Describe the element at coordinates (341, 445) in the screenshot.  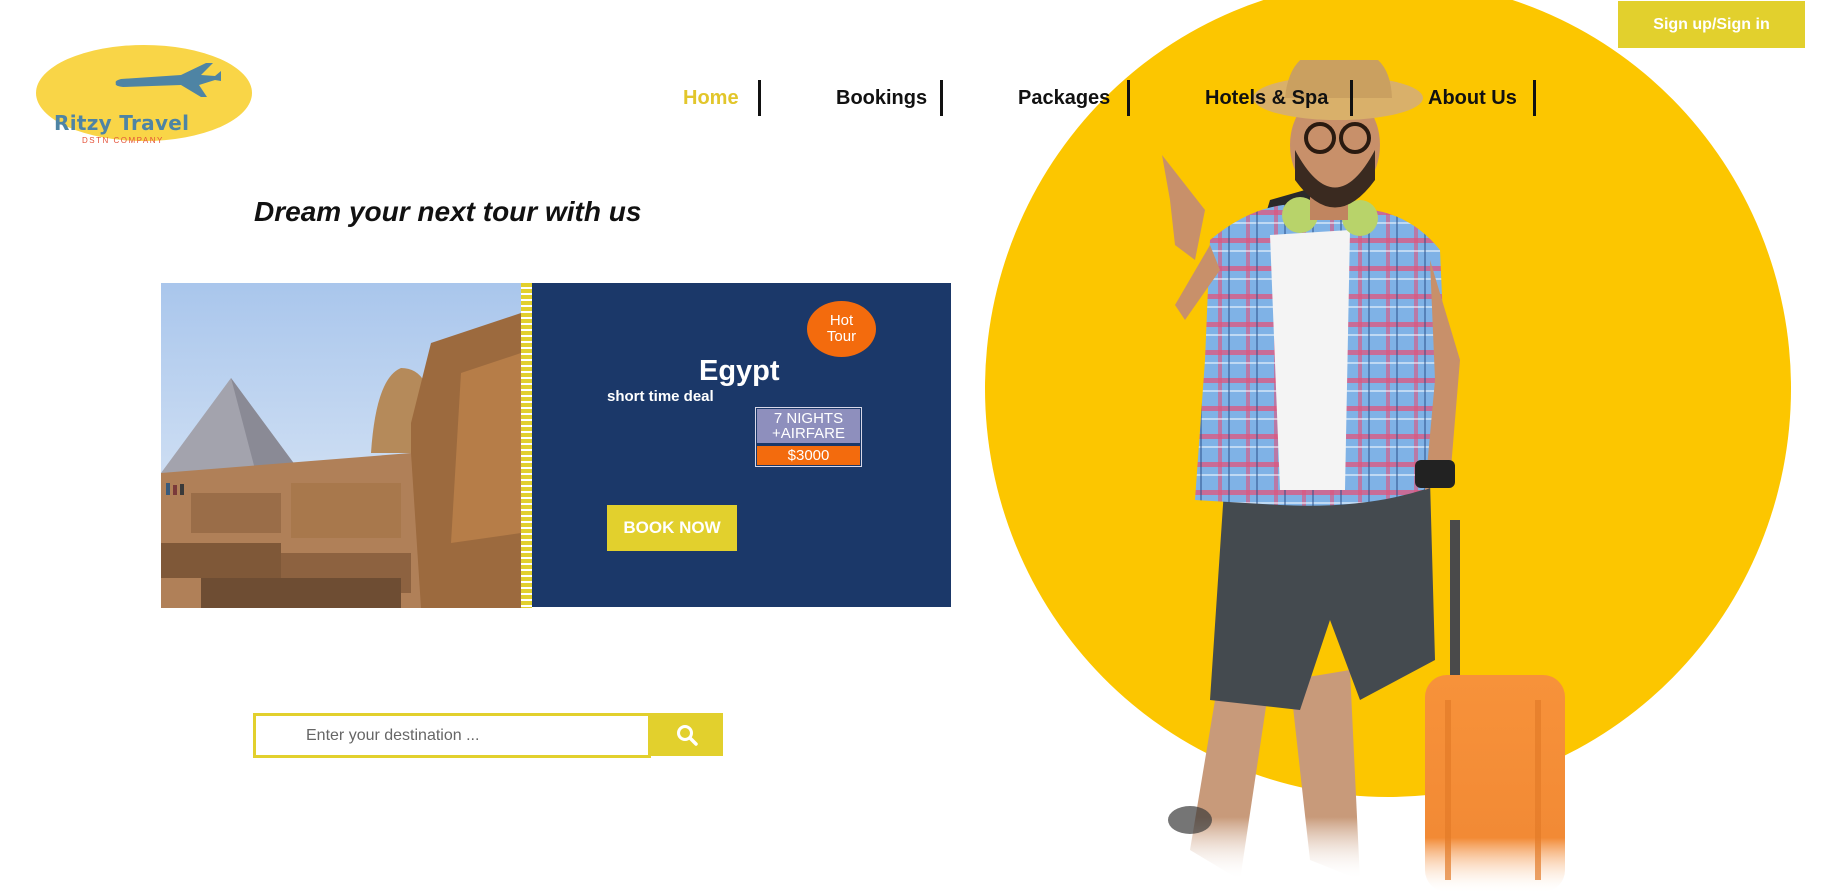
I see `egypt-photo` at that location.